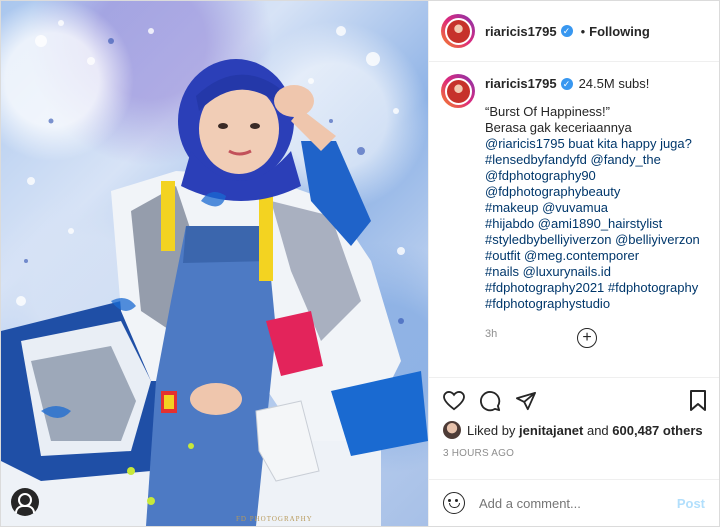 The width and height of the screenshot is (720, 527). I want to click on likes-others: 600,487 others, so click(657, 430).